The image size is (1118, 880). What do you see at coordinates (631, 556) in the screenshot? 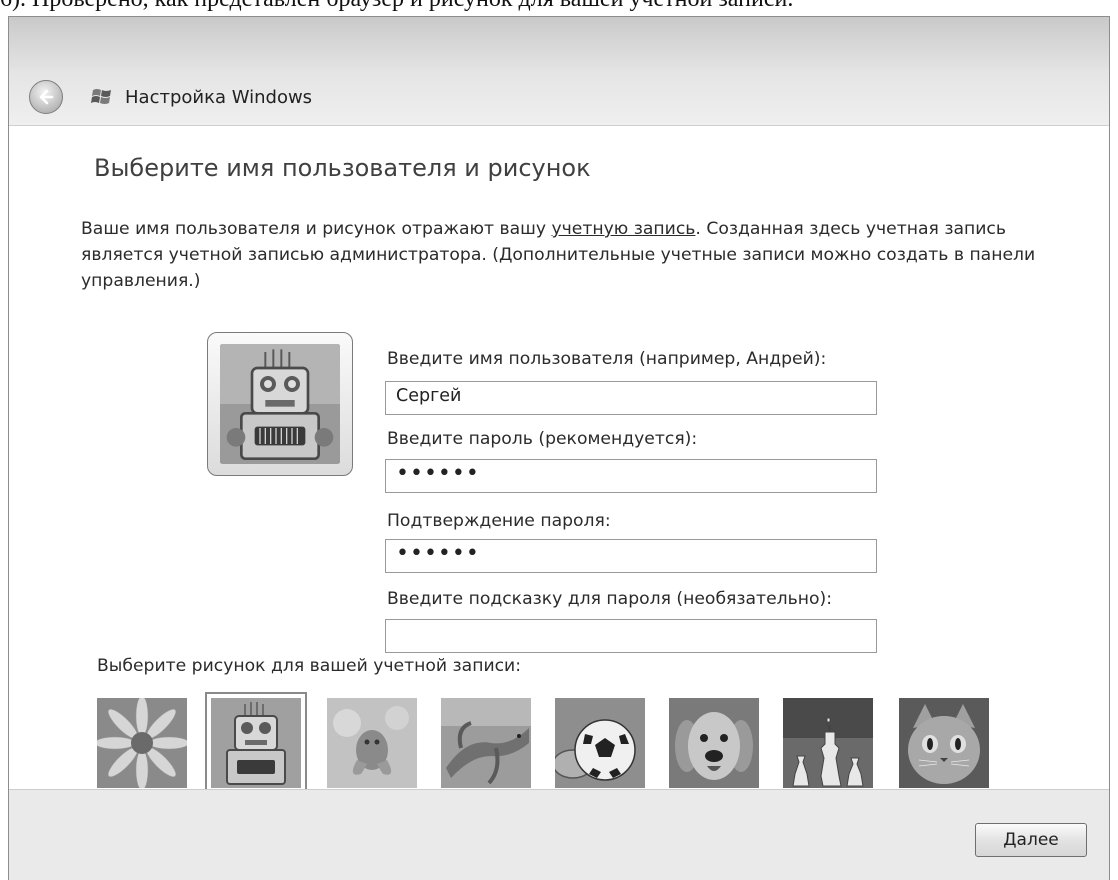
I see `confirm-password-input: ••••••` at bounding box center [631, 556].